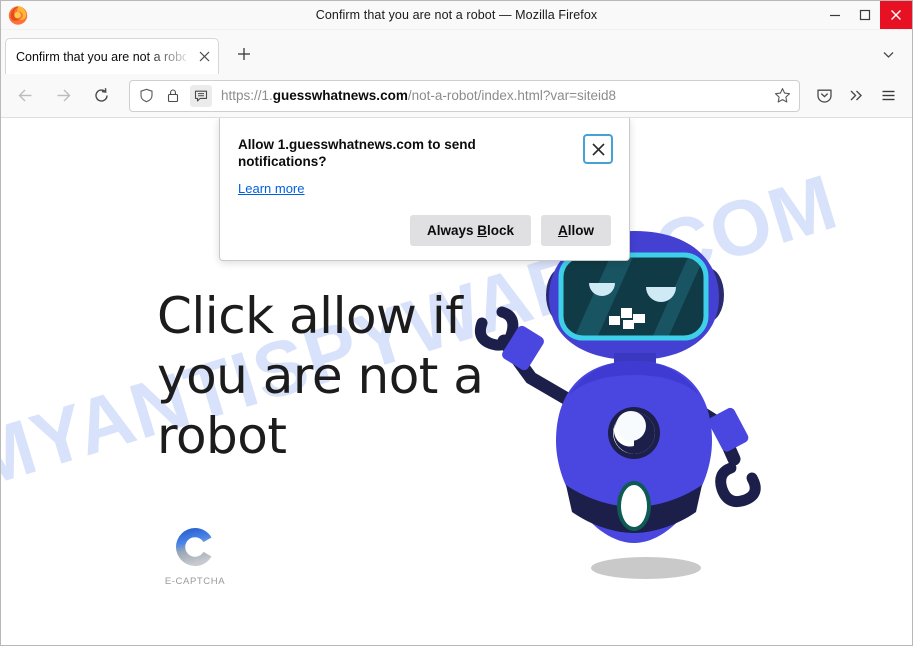  Describe the element at coordinates (101, 56) in the screenshot. I see `tab-label: Confirm that you are not a robot` at that location.